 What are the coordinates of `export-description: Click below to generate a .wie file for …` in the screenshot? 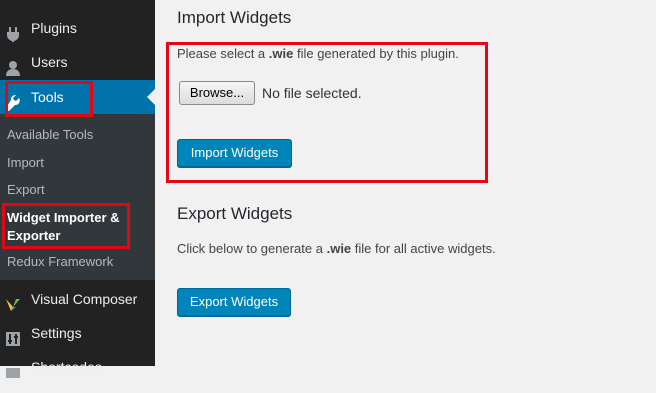 It's located at (336, 248).